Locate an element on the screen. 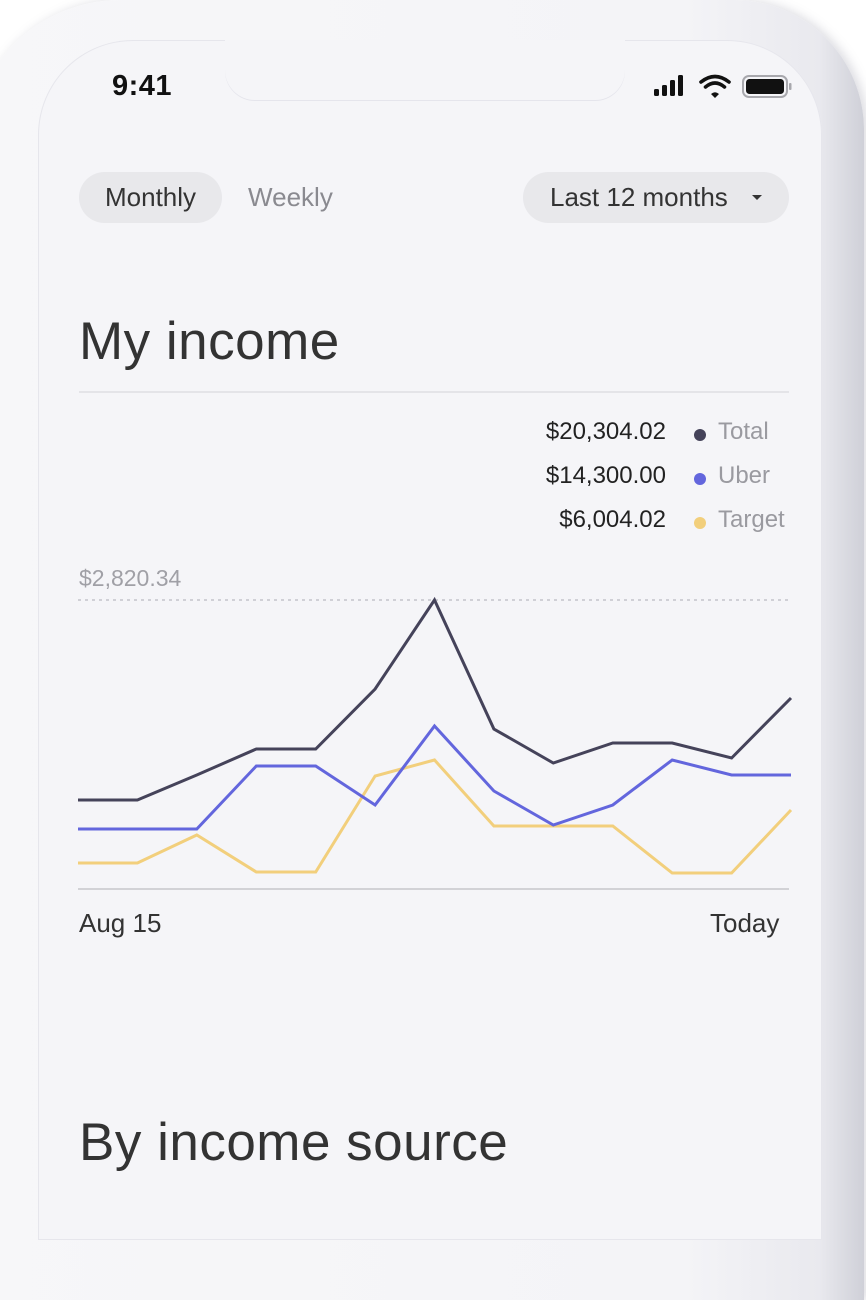  x-axis-start-label: Aug 15 is located at coordinates (120, 923).